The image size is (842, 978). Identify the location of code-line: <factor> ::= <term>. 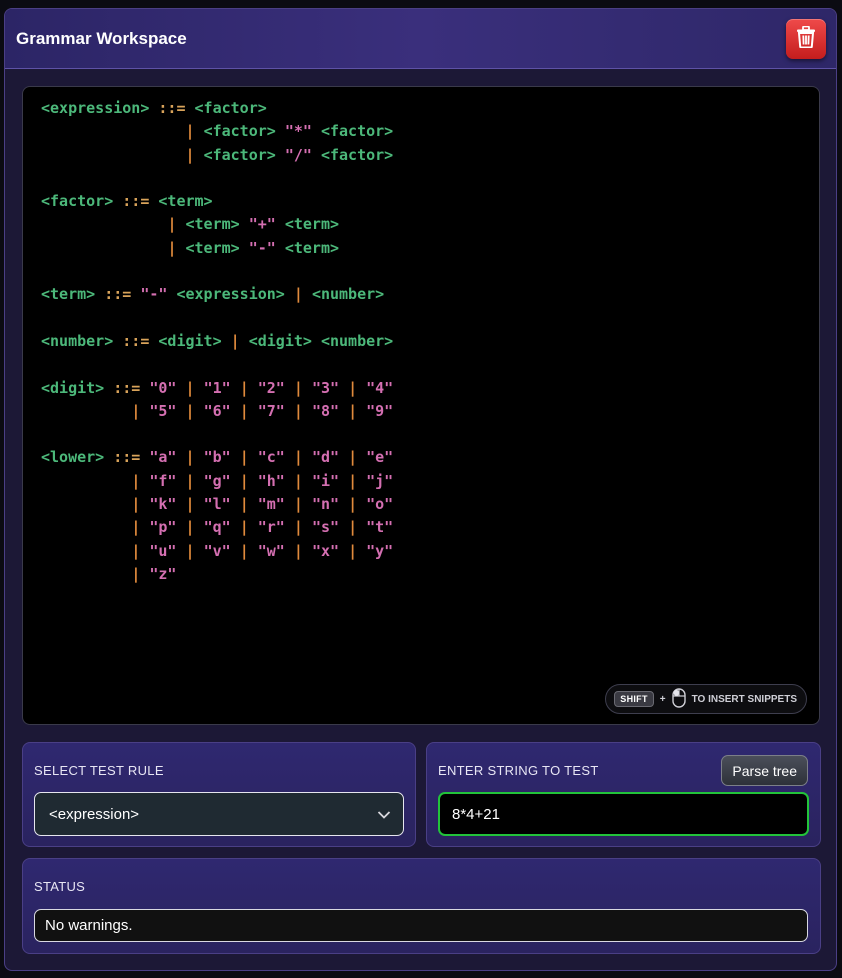
(217, 201).